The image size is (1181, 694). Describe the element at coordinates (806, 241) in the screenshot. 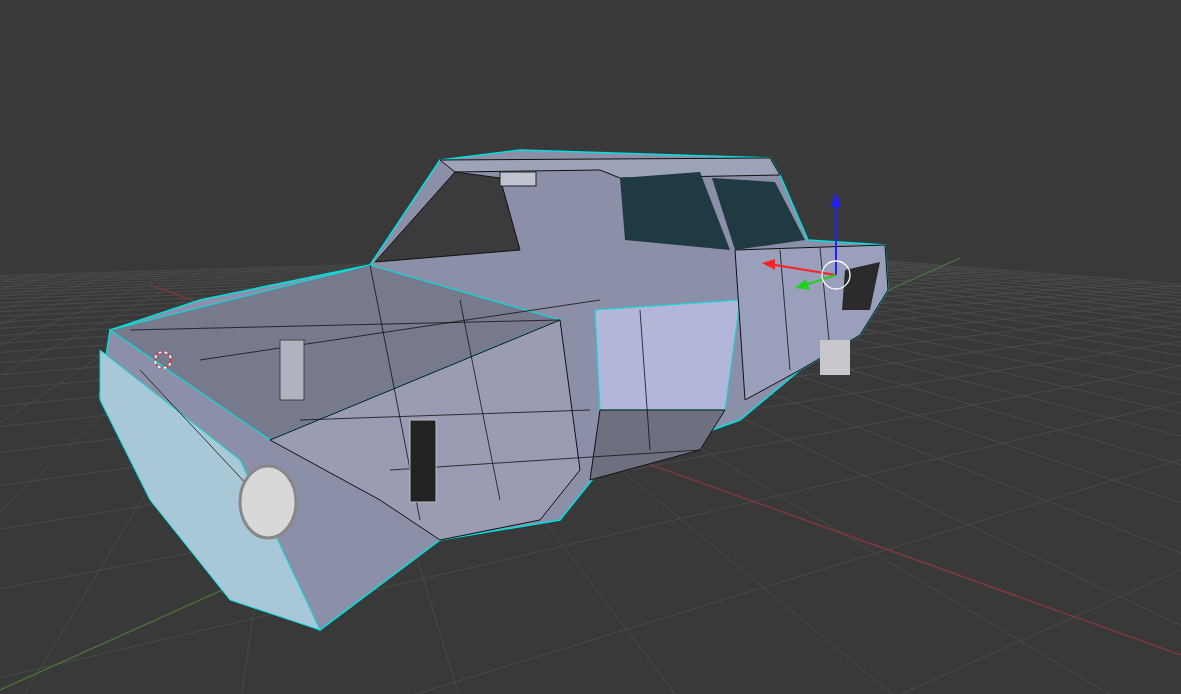

I see `transform-gizmo-drawing` at that location.